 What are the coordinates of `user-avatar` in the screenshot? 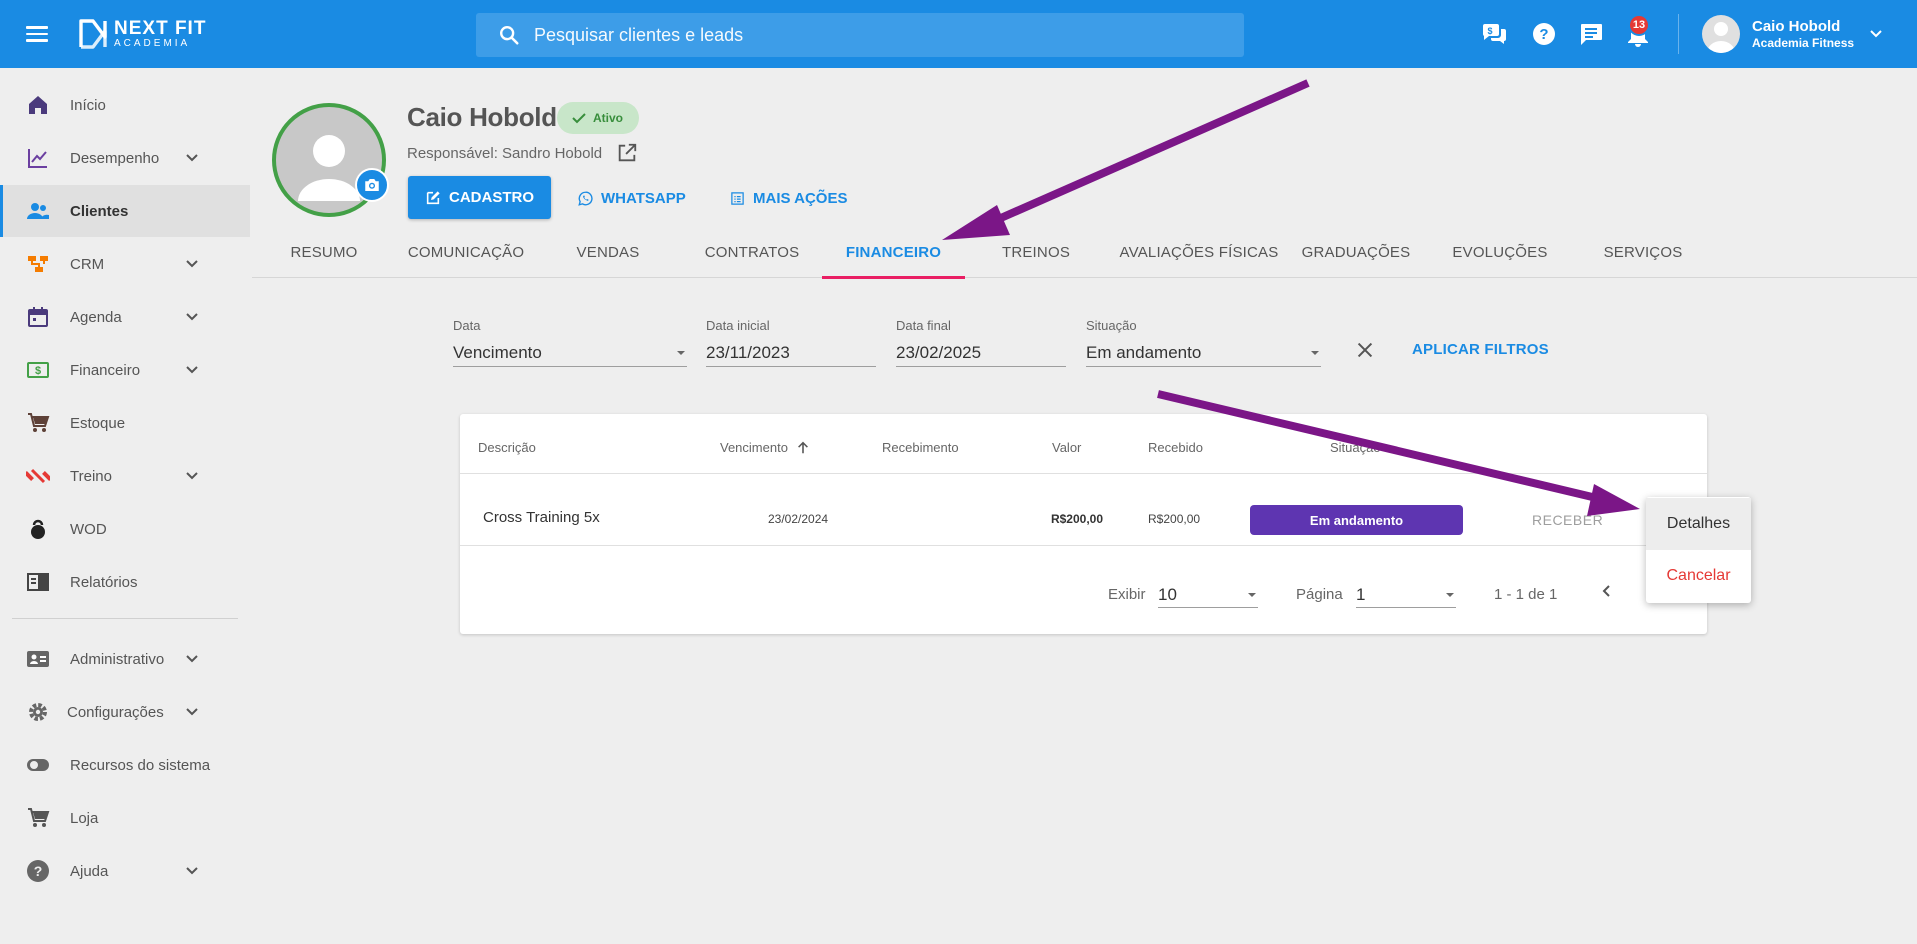 It's located at (1721, 34).